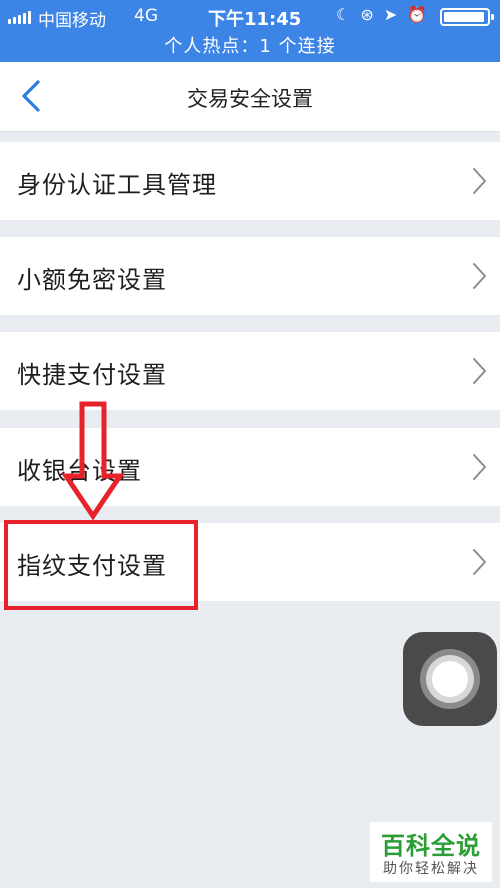  I want to click on battery-icon, so click(467, 17).